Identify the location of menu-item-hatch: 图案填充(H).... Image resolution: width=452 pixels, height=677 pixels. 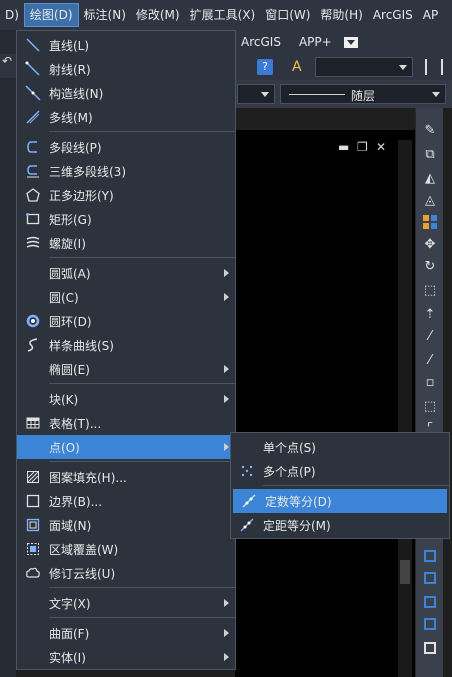
(126, 477).